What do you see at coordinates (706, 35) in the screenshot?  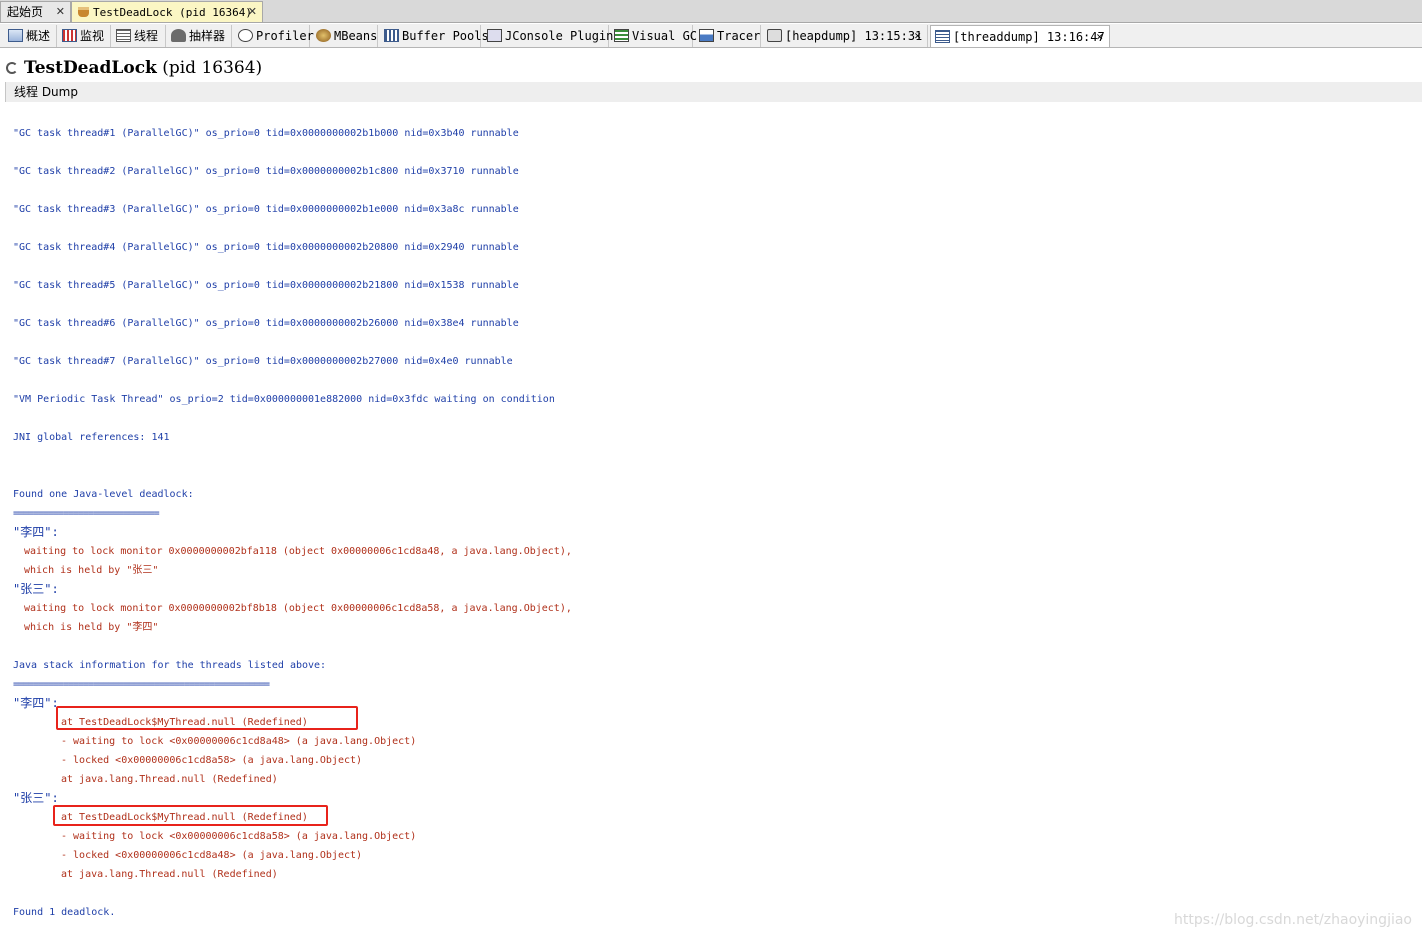 I see `tracer-icon` at bounding box center [706, 35].